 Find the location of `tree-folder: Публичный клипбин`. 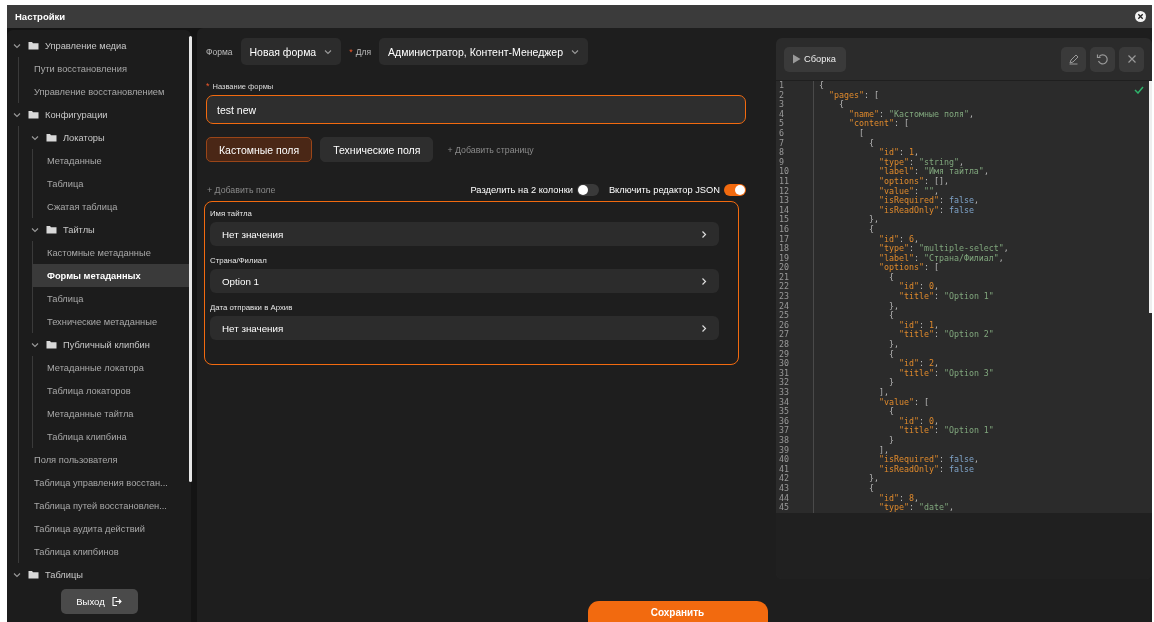

tree-folder: Публичный клипбин is located at coordinates (105, 344).